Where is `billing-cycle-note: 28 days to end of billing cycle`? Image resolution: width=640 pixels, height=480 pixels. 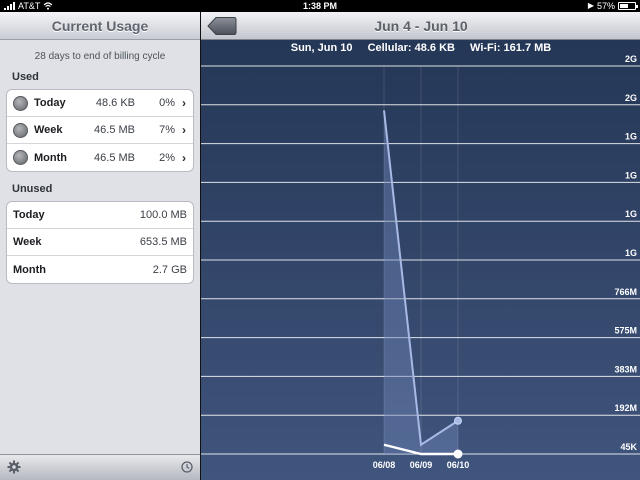
billing-cycle-note: 28 days to end of billing cycle is located at coordinates (100, 56).